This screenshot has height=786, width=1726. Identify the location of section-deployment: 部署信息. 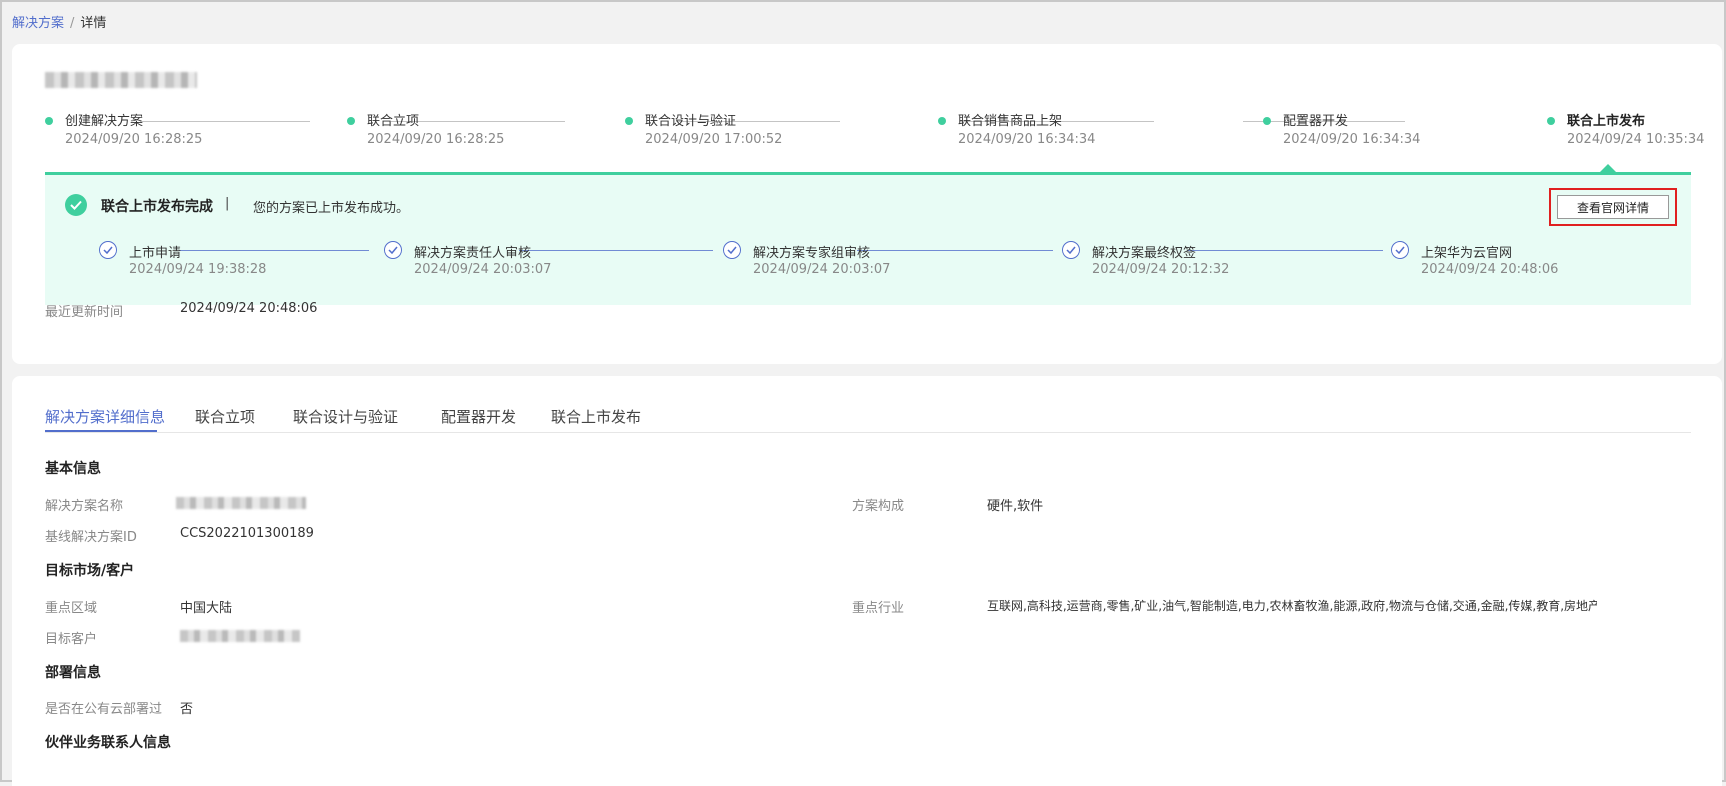
(73, 673).